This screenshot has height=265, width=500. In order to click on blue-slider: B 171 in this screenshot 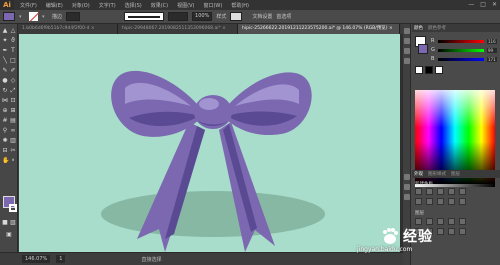, I will do `click(464, 59)`.